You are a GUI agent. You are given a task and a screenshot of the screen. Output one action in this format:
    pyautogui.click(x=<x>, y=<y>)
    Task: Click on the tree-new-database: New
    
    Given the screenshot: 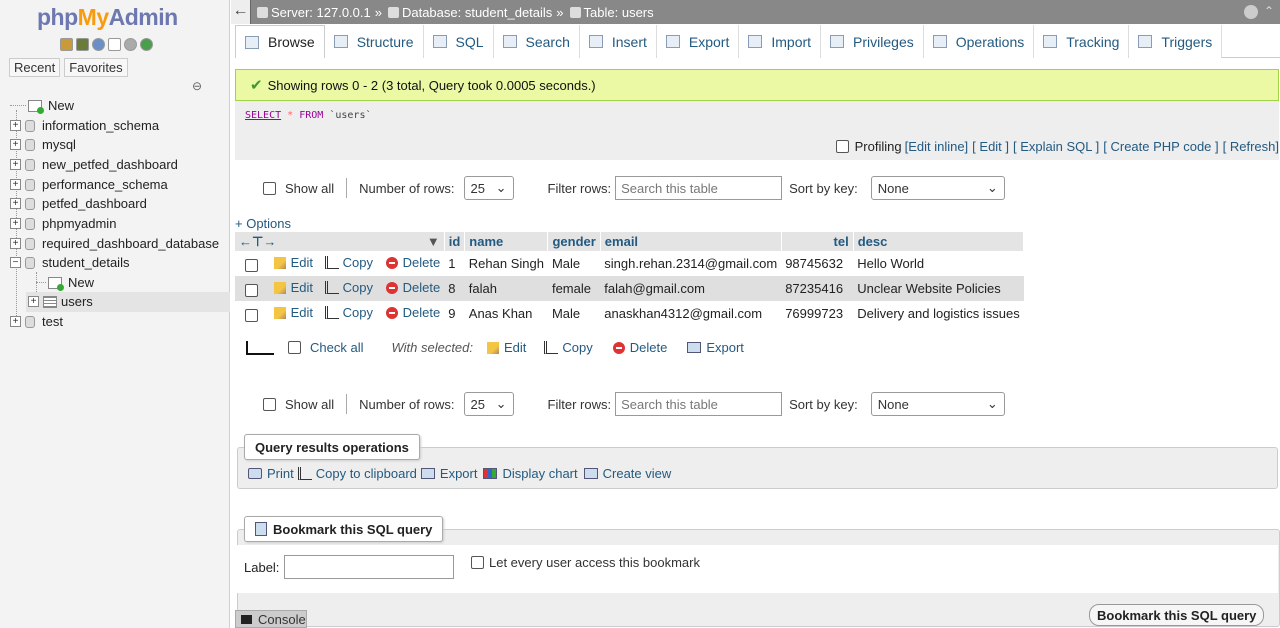 What is the action you would take?
    pyautogui.click(x=42, y=105)
    